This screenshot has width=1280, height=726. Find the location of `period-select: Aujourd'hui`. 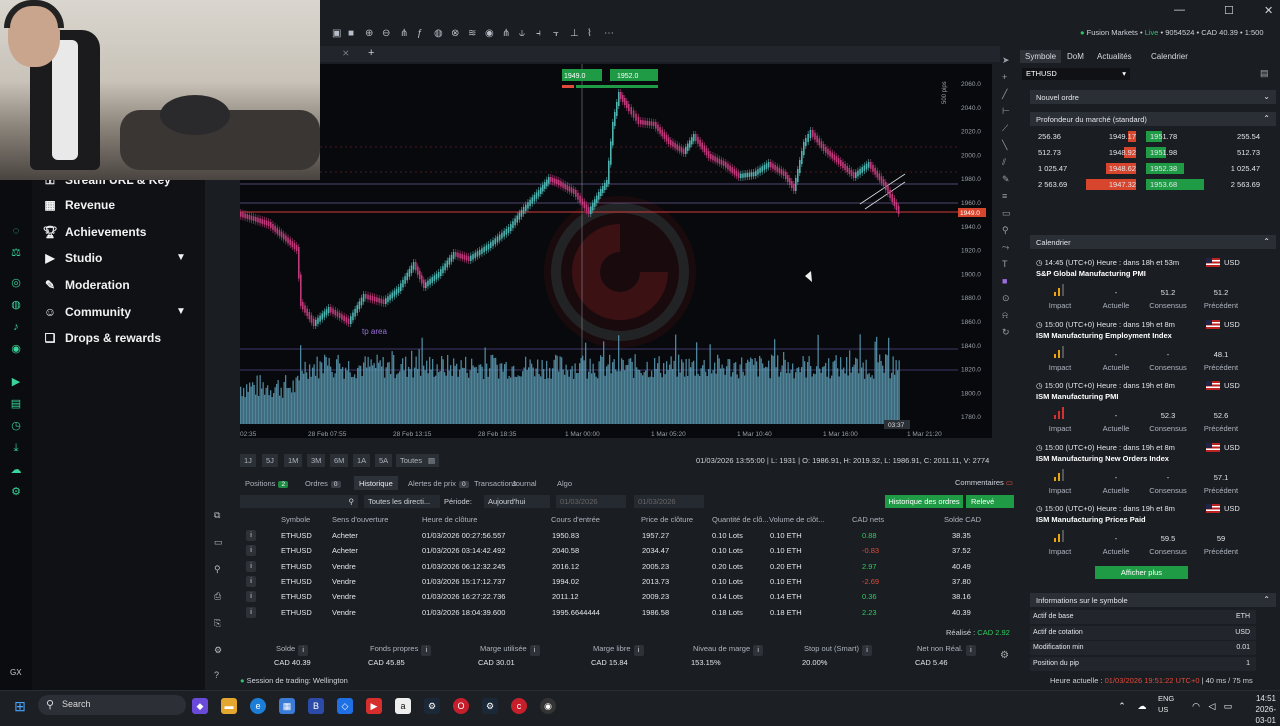

period-select: Aujourd'hui is located at coordinates (517, 501).